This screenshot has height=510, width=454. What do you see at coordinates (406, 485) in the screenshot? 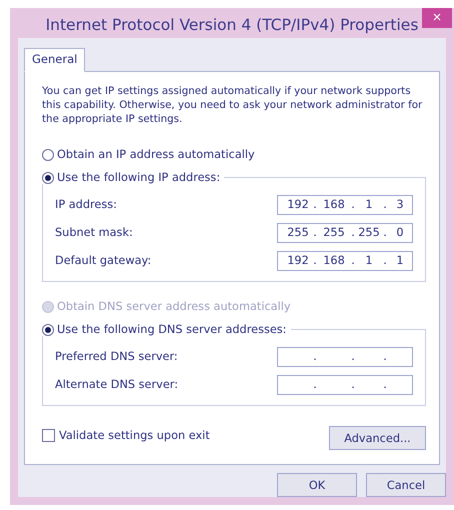
I see `cancel-button: Cancel` at bounding box center [406, 485].